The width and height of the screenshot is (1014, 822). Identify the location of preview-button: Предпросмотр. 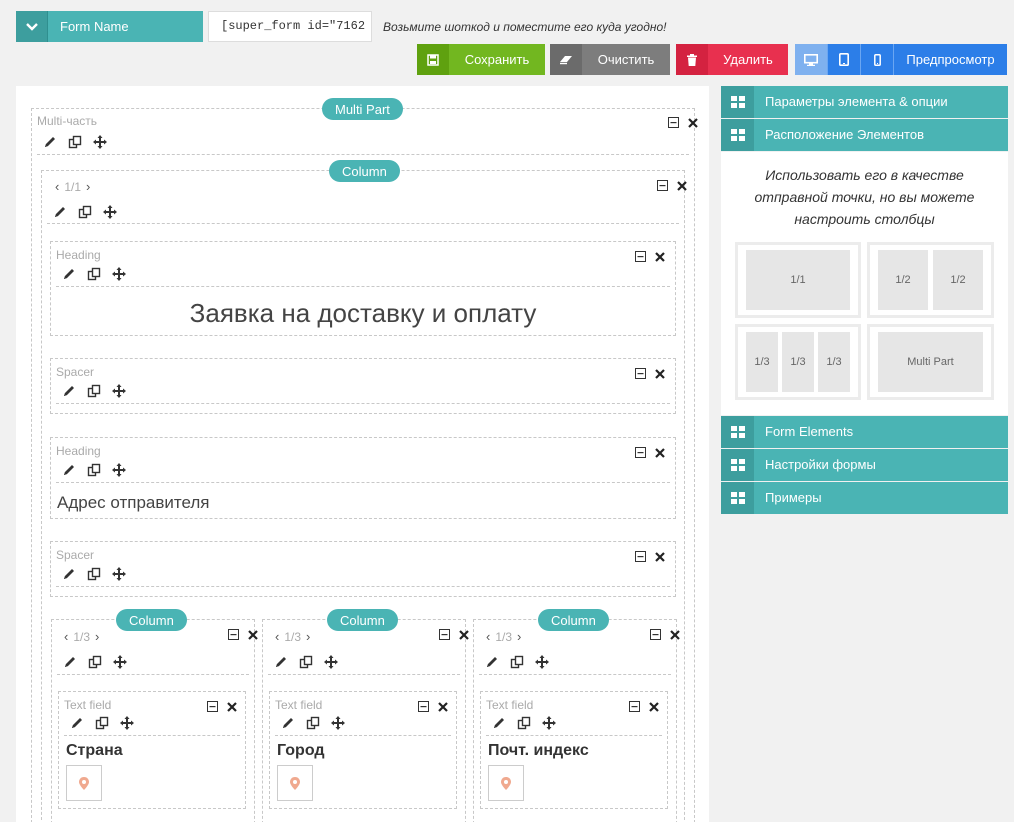
(950, 59).